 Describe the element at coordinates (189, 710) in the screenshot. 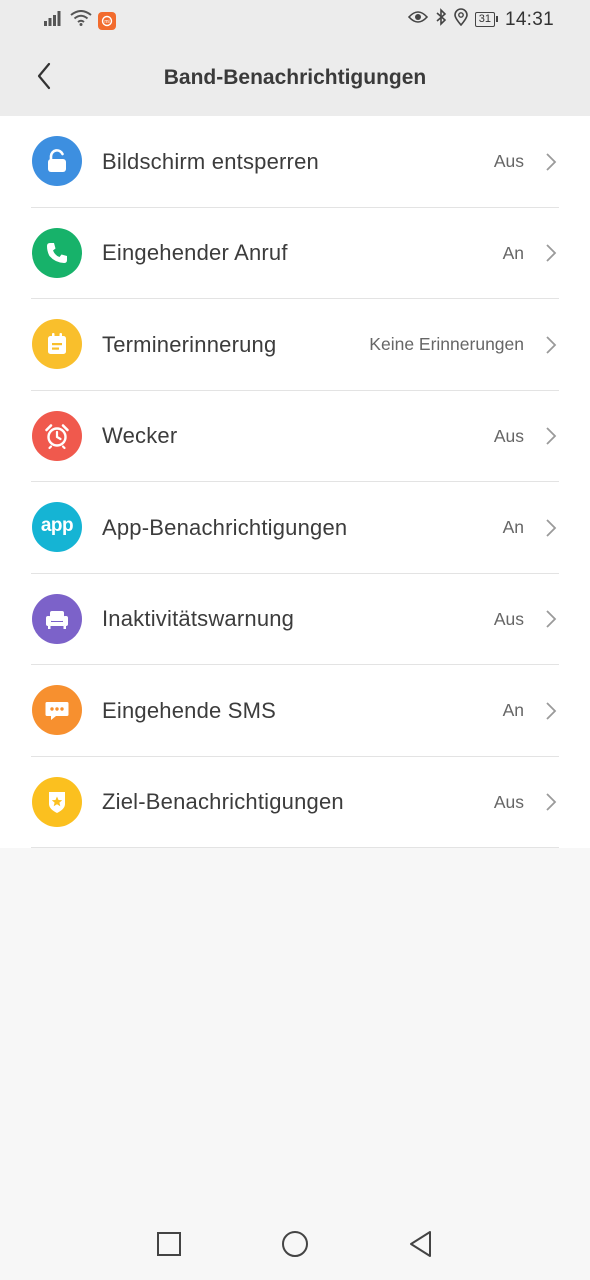

I see `list-item-label: Eingehende SMS` at that location.